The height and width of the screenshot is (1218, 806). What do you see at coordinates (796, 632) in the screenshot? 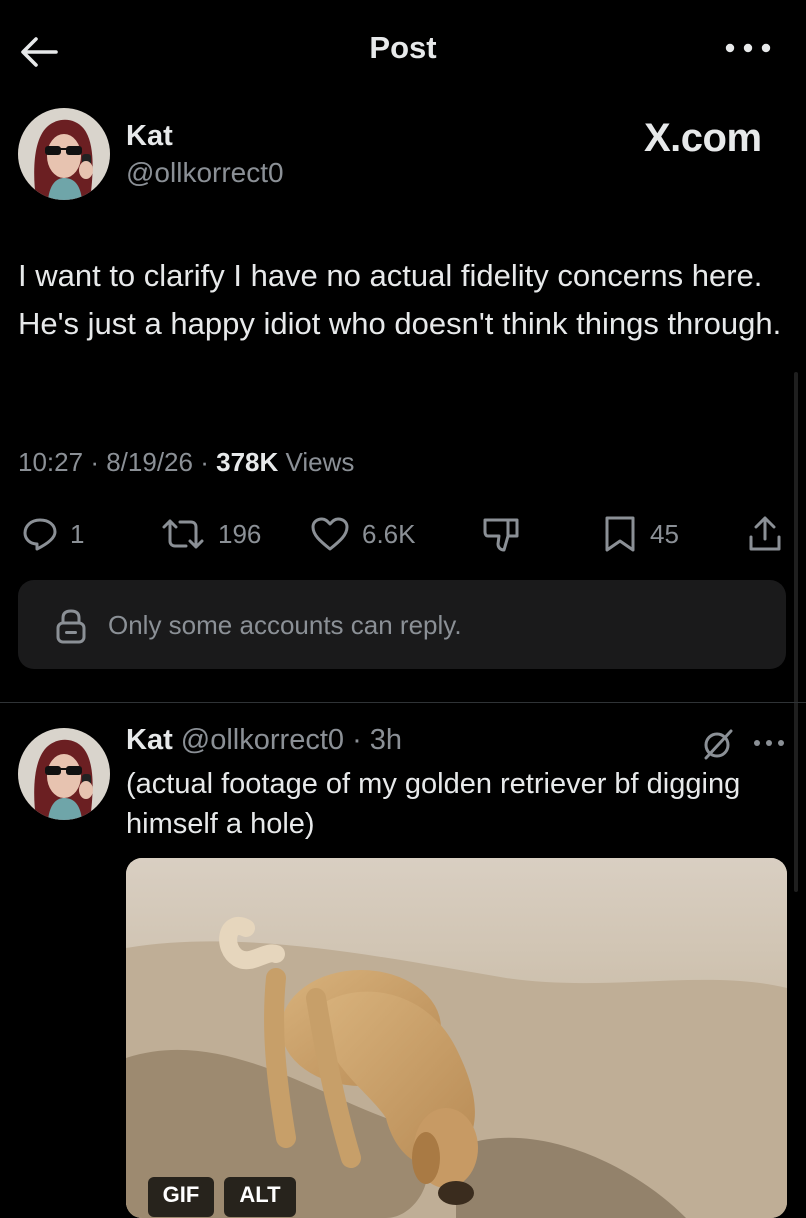
I see `scrollbar` at bounding box center [796, 632].